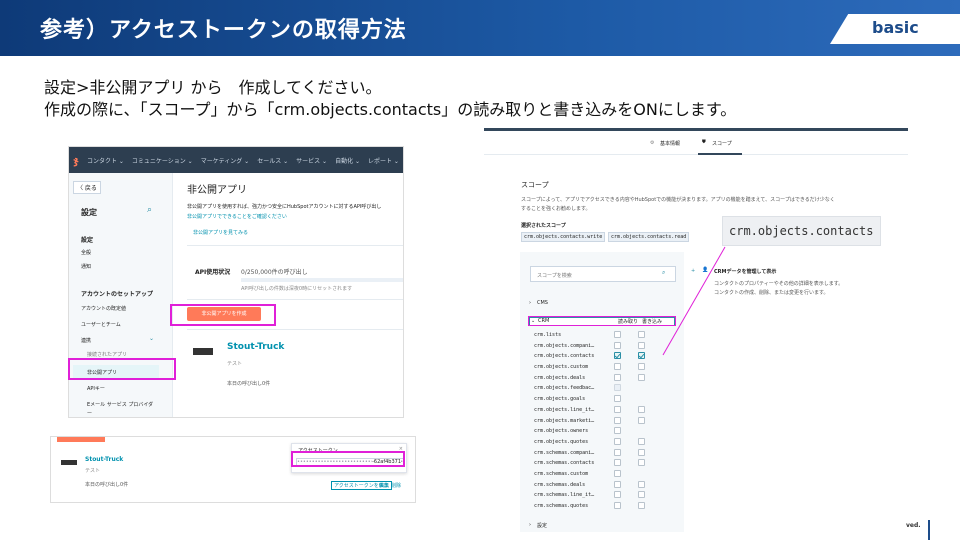 Image resolution: width=960 pixels, height=540 pixels. I want to click on nav-item: レポート ⌄, so click(383, 160).